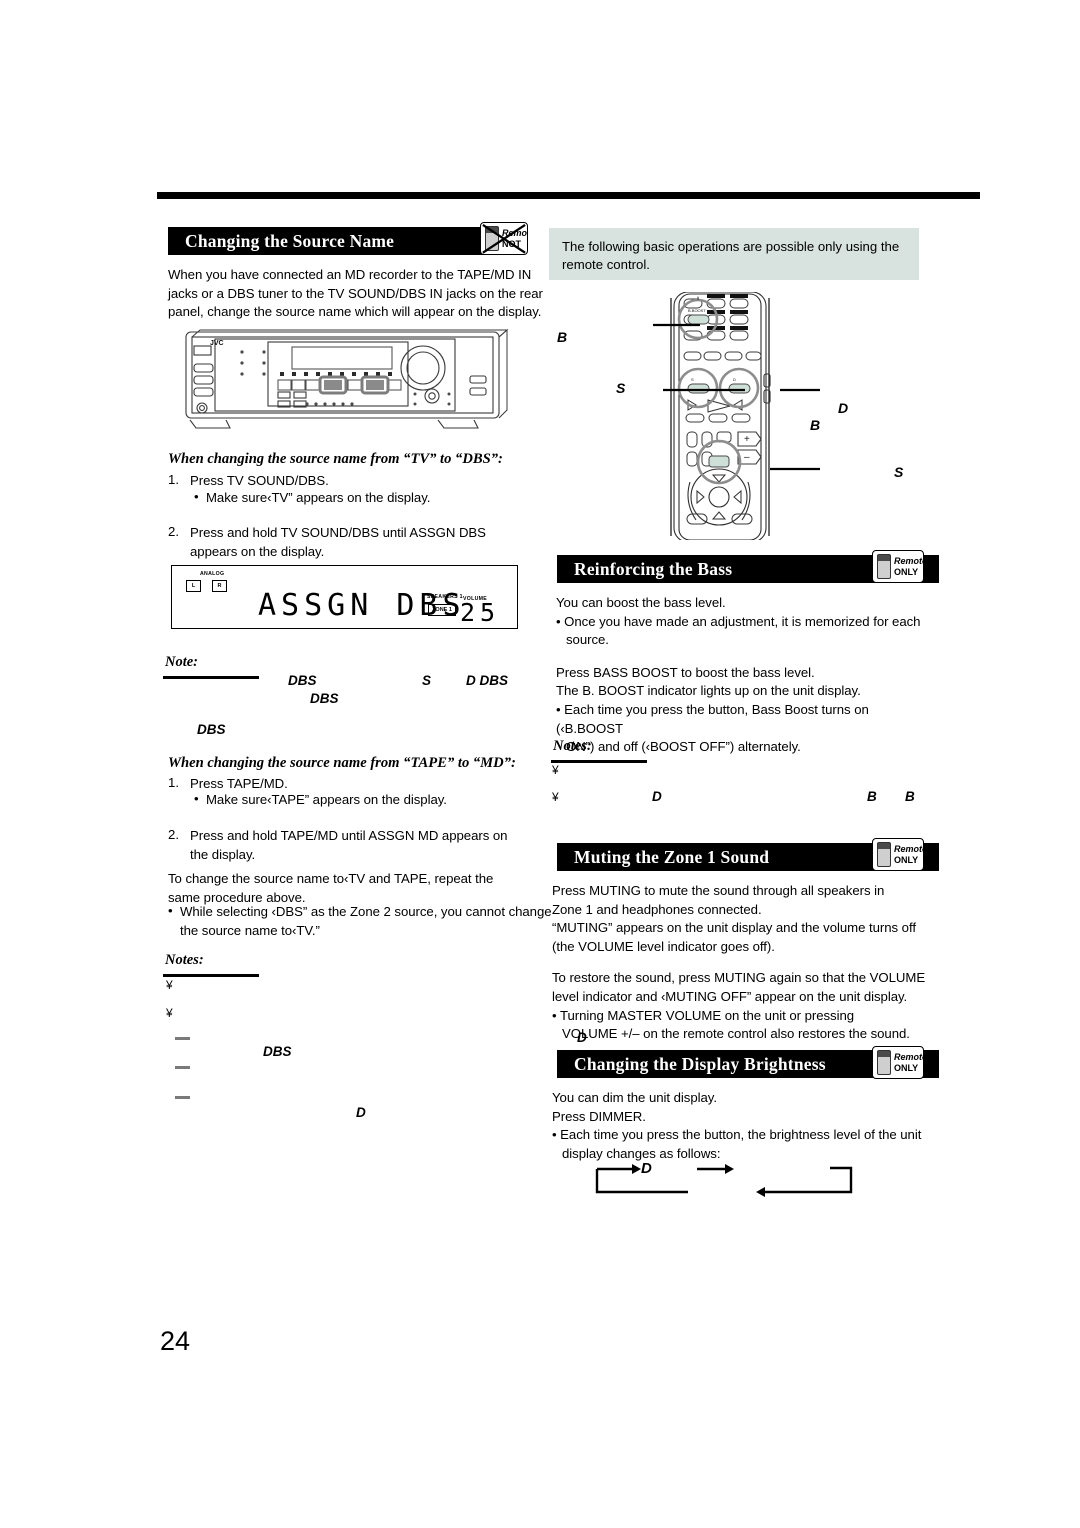 This screenshot has height=1528, width=1080. Describe the element at coordinates (361, 1112) in the screenshot. I see `notes2-fragment: D` at that location.